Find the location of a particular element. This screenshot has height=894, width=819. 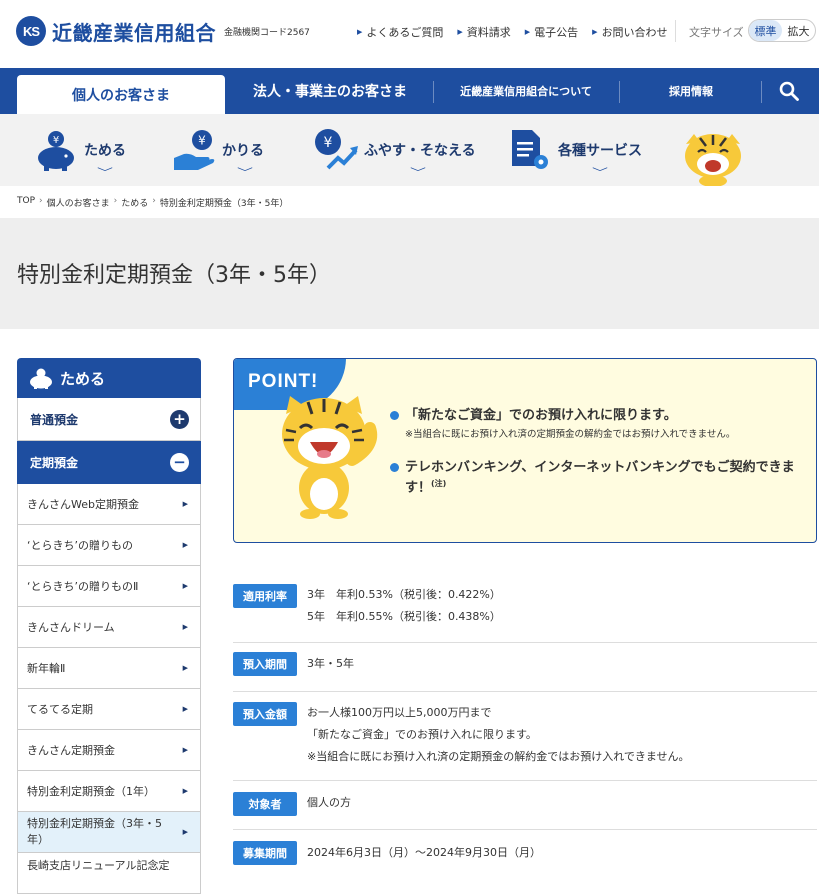

detail-label: 預入金額 is located at coordinates (265, 714).